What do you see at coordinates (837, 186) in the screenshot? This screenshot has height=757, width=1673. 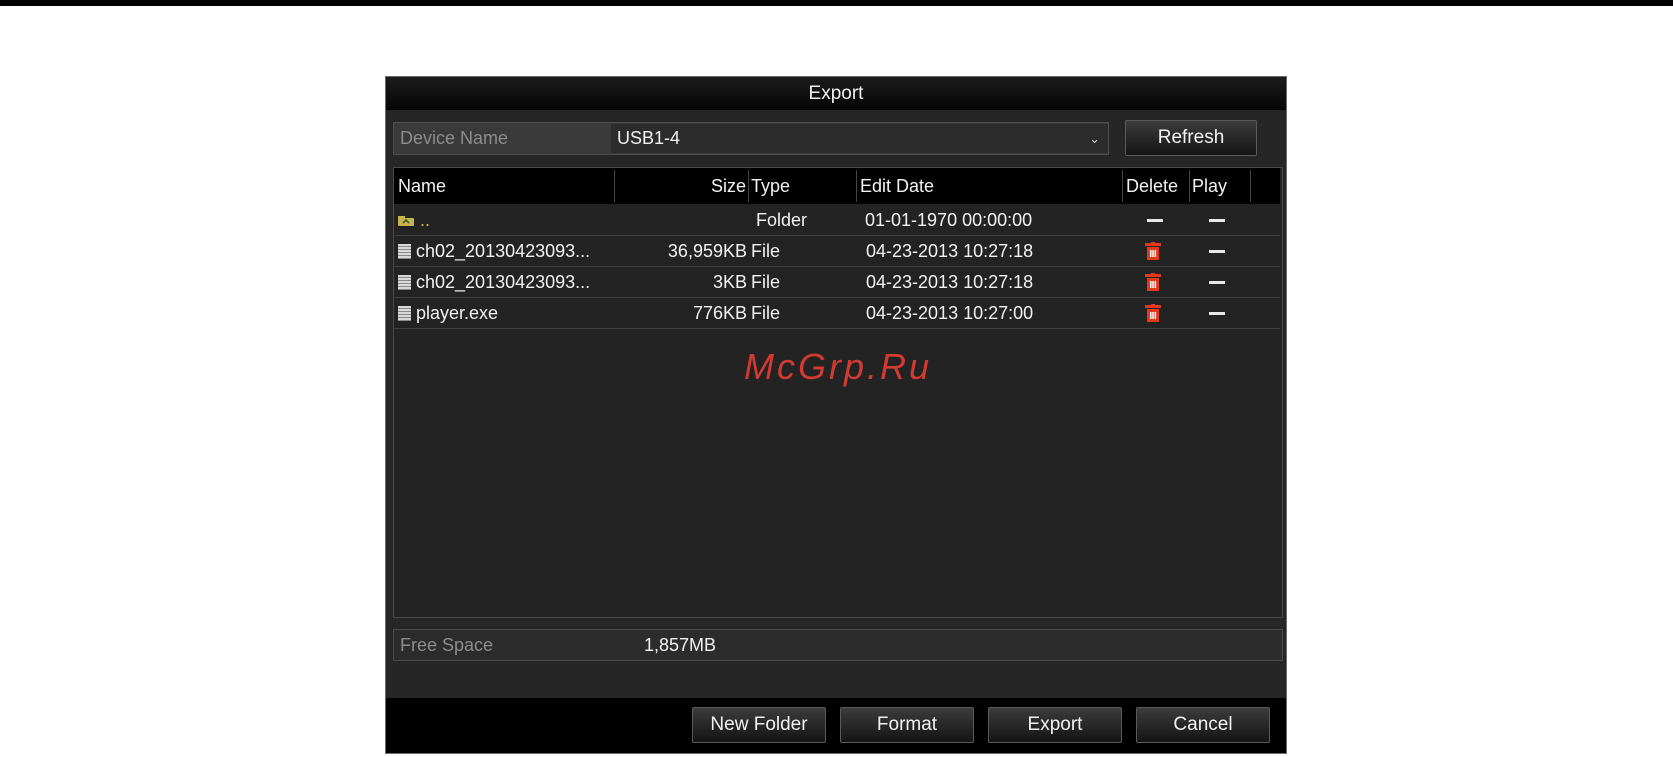 I see `file-list-header: Name Size Type Edit Date Delete Play` at bounding box center [837, 186].